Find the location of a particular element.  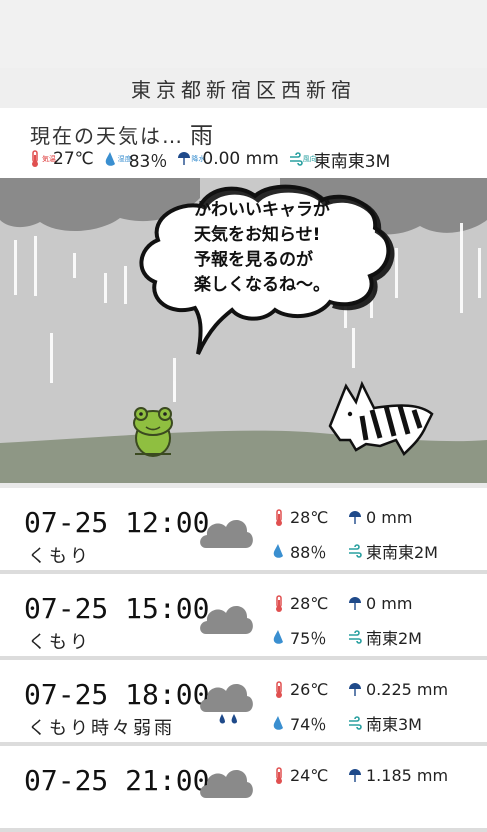

forecast-time: 07-25 12:00 is located at coordinates (117, 522).